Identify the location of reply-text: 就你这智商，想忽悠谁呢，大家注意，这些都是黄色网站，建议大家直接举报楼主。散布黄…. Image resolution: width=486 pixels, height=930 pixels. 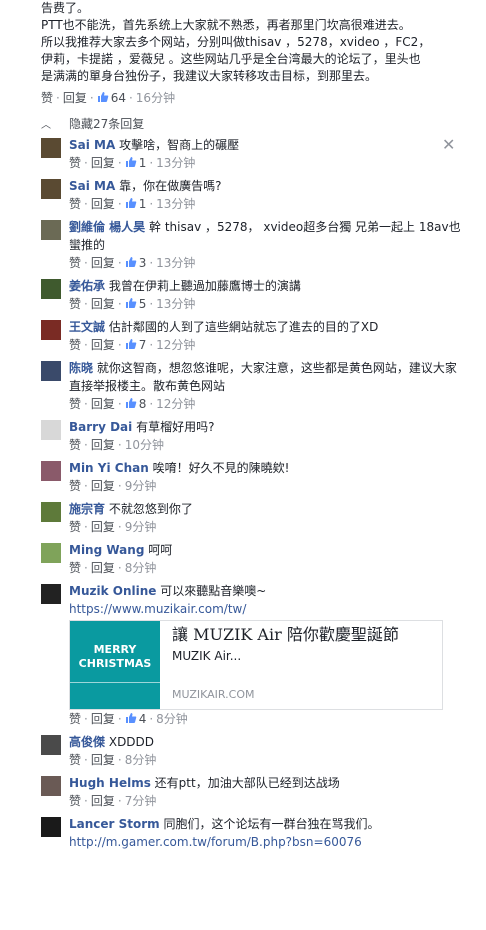
(263, 377).